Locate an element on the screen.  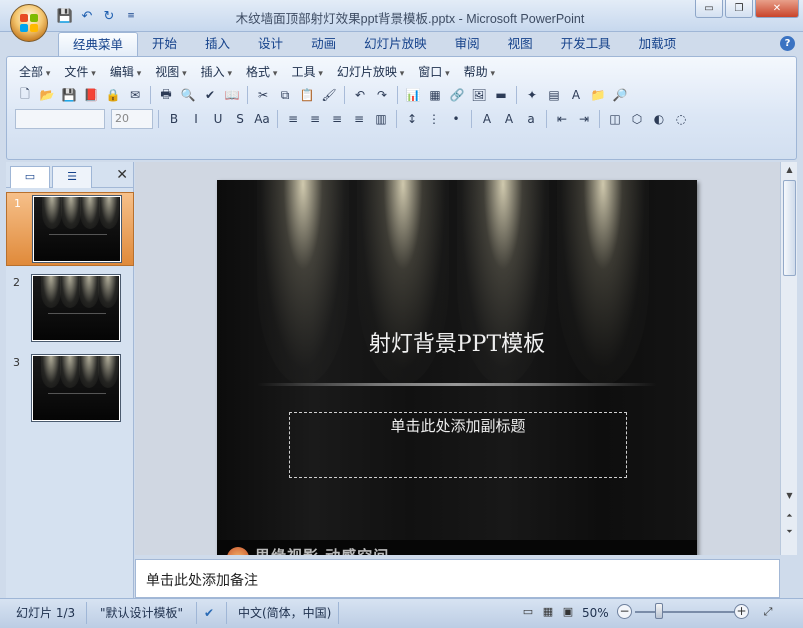
help-icon: ? is located at coordinates (787, 43).